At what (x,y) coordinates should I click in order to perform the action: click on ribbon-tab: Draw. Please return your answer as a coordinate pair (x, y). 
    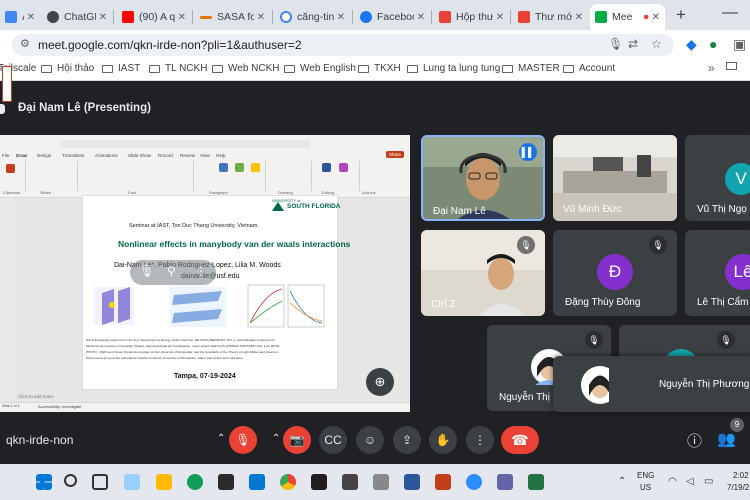
    Looking at the image, I should click on (21, 155).